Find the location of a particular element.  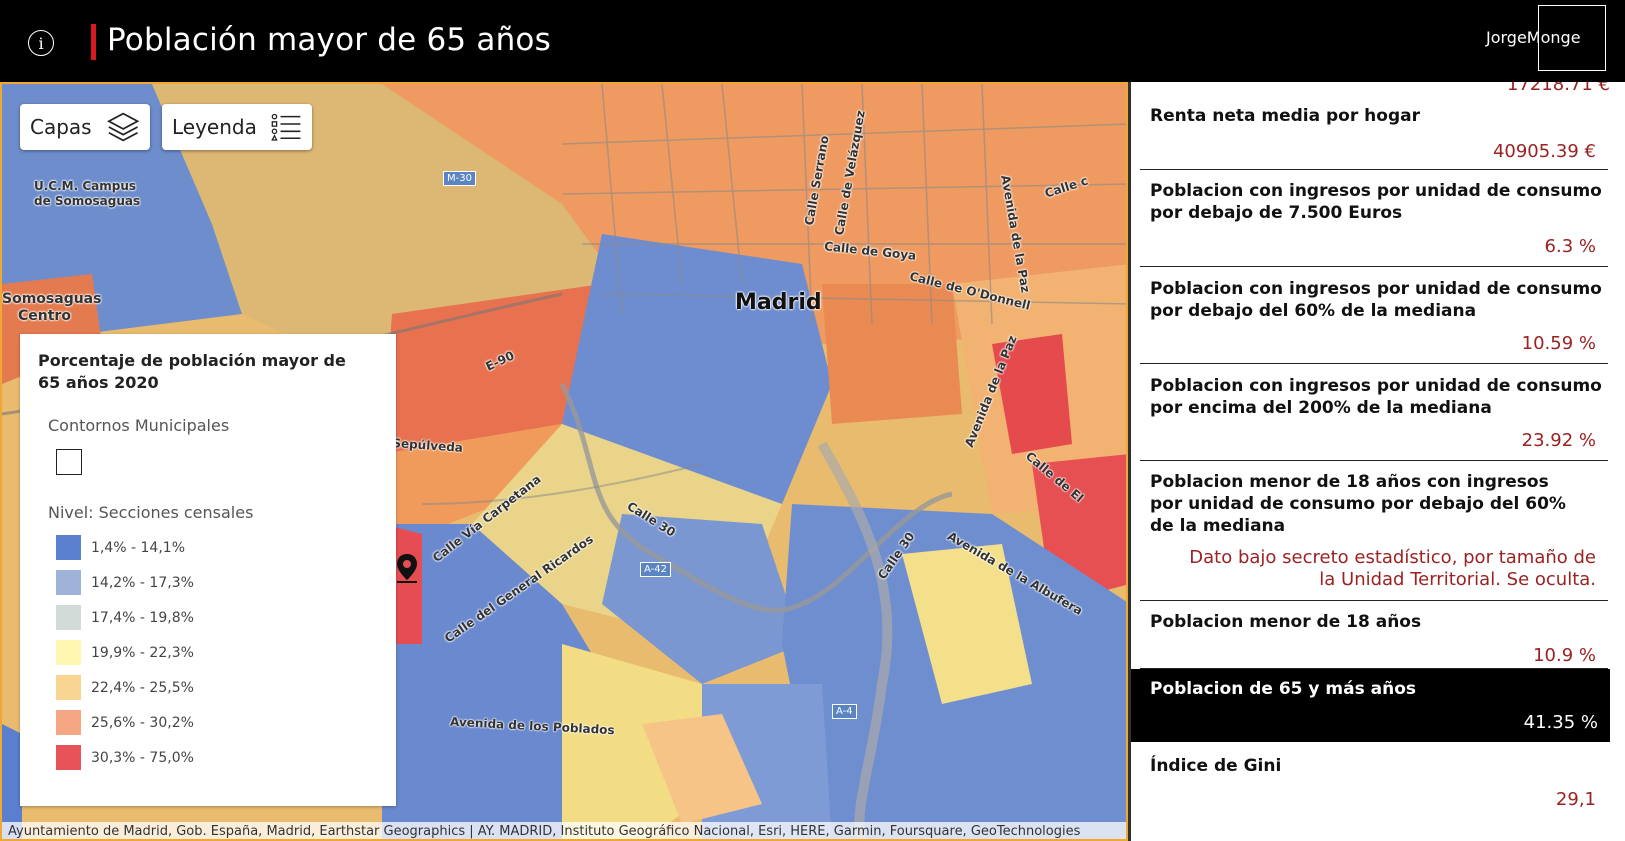

title-accent-bar is located at coordinates (93, 42).